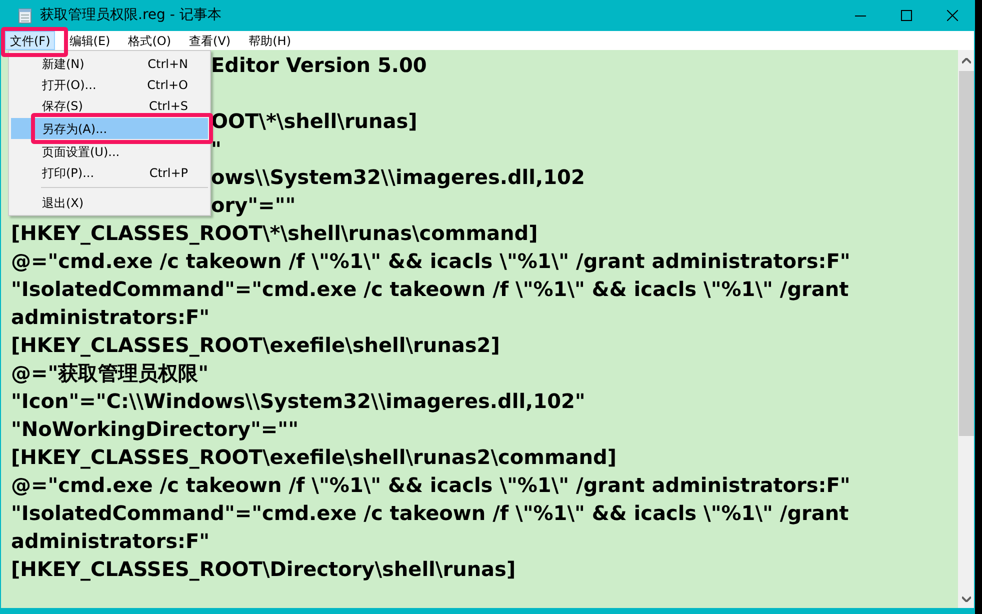 This screenshot has width=982, height=614. What do you see at coordinates (398, 177) in the screenshot?
I see `text-line: ows\\System32\\imageres.dll,102` at bounding box center [398, 177].